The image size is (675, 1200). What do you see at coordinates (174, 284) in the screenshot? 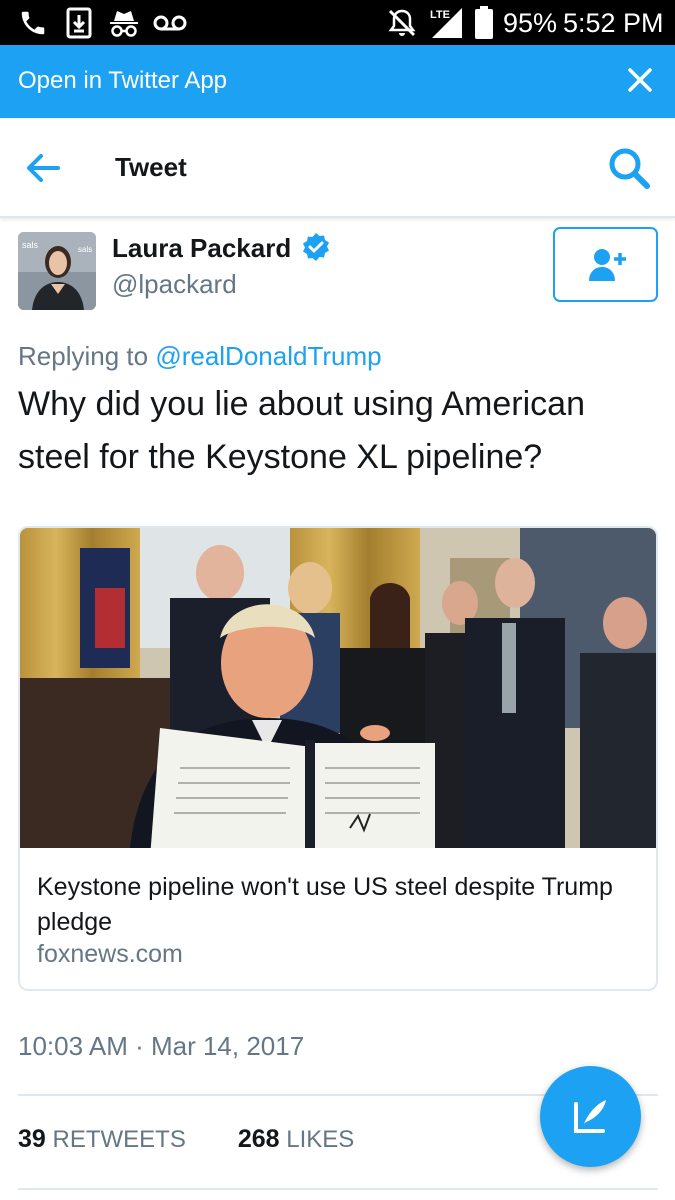
I see `author-handle: @lpackard` at bounding box center [174, 284].